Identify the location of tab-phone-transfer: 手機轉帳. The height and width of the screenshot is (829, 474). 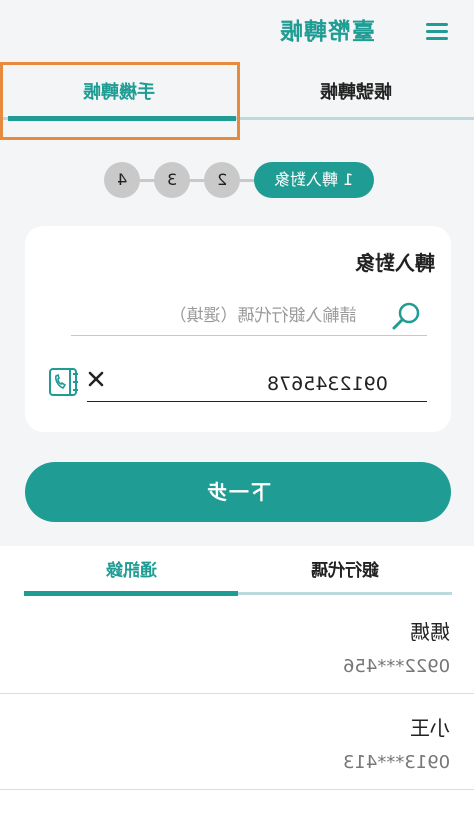
(118, 93).